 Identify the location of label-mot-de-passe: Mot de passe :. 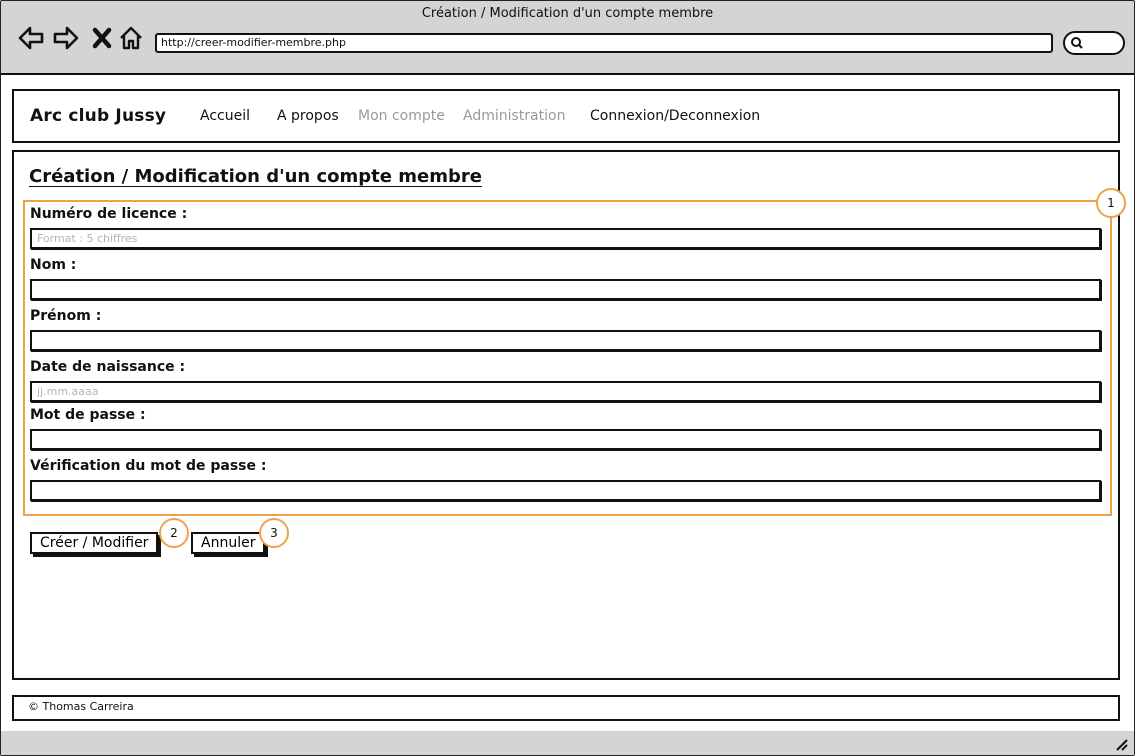
(88, 415).